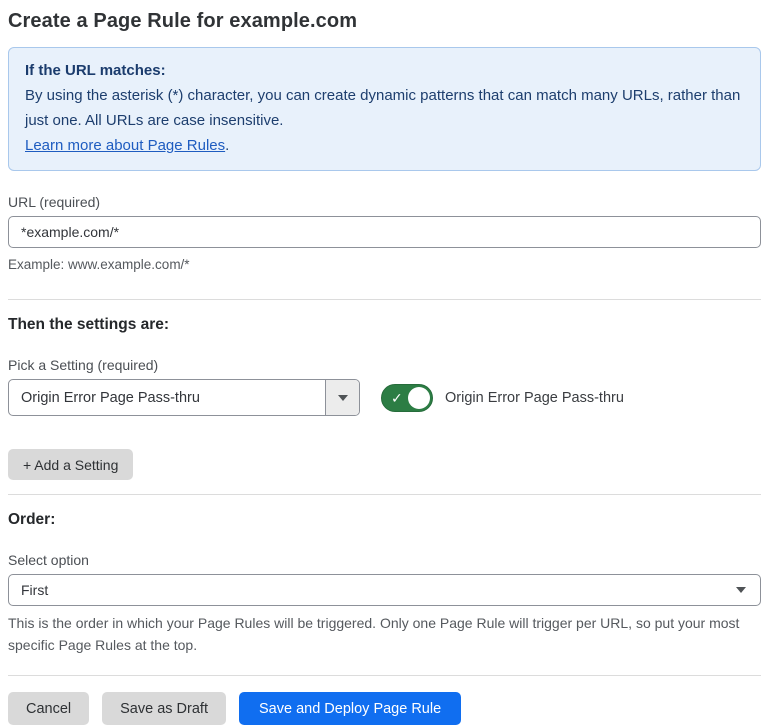 This screenshot has height=725, width=770. What do you see at coordinates (384, 232) in the screenshot?
I see `url-input` at bounding box center [384, 232].